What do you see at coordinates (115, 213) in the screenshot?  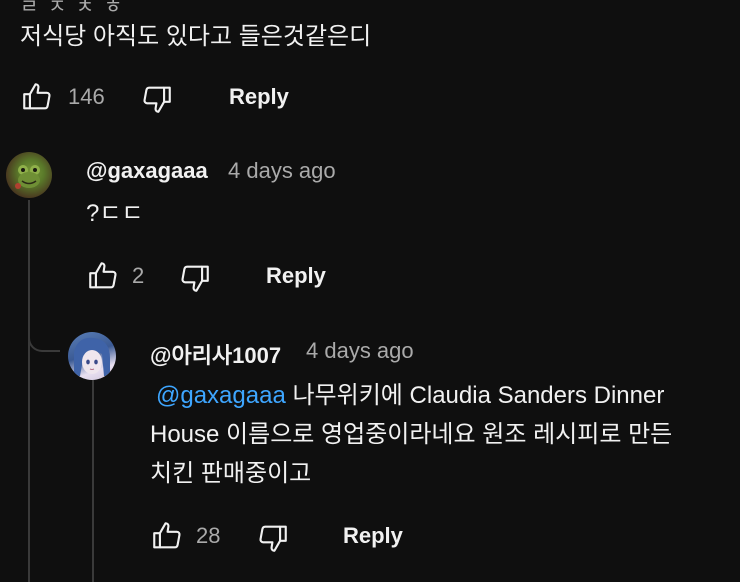 I see `comment-text: ?ㄷㄷ` at bounding box center [115, 213].